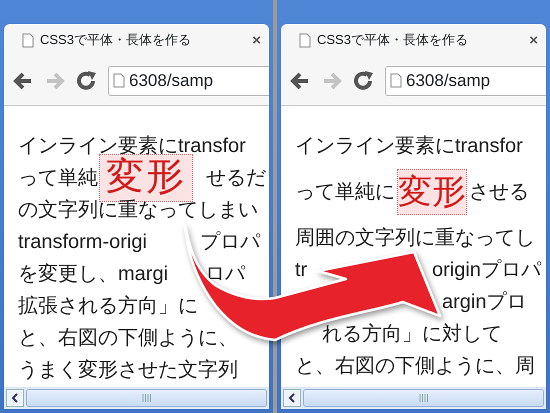 This screenshot has width=550, height=413. I want to click on text-line: させる, so click(499, 192).